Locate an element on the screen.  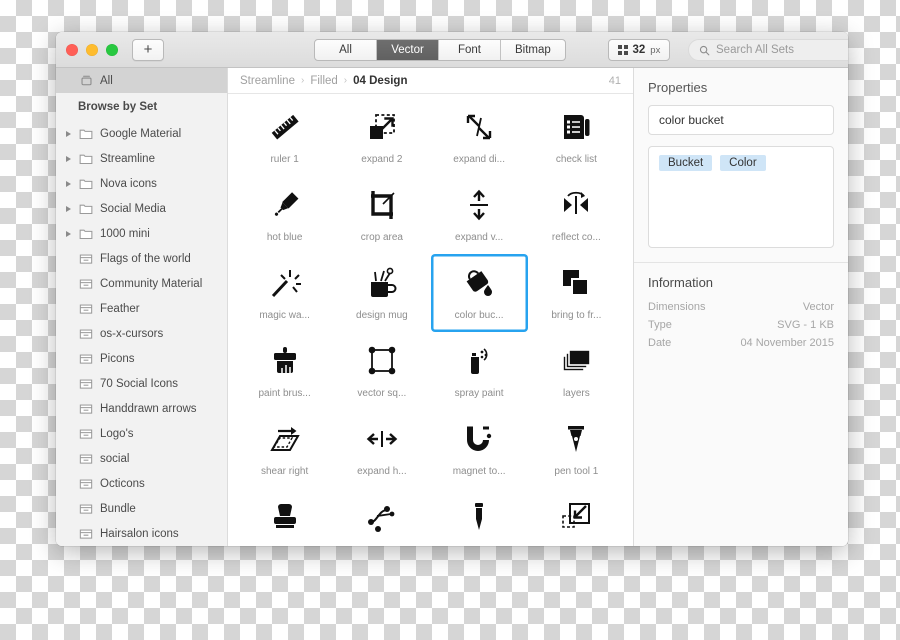
icon-cell: check list is located at coordinates (576, 137).